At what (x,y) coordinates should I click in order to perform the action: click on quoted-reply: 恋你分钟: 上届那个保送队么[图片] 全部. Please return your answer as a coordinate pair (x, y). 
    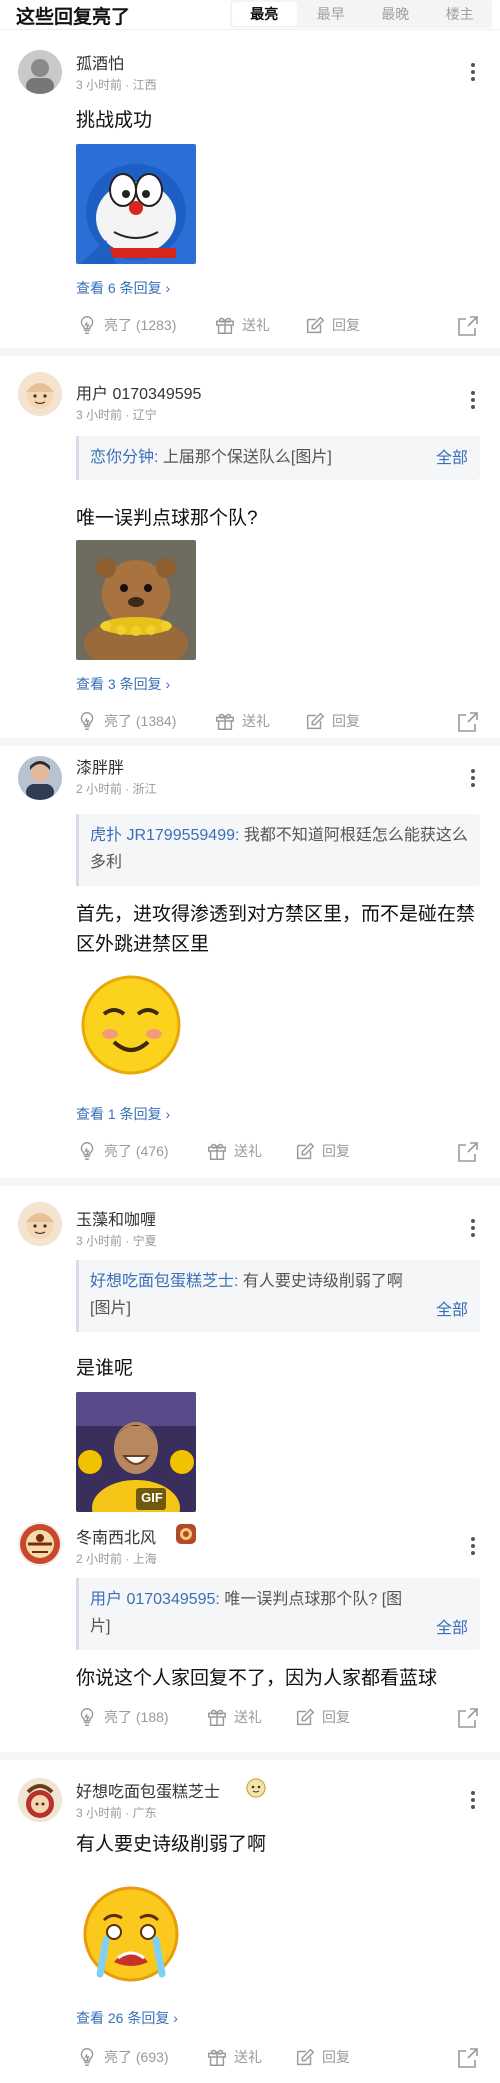
    Looking at the image, I should click on (278, 458).